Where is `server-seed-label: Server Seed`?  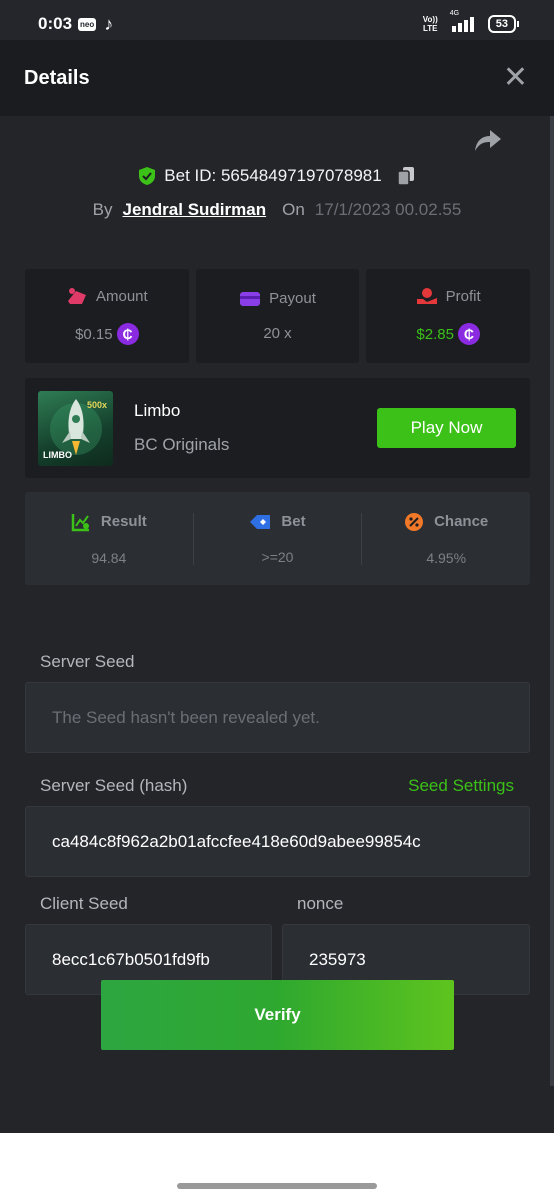 server-seed-label: Server Seed is located at coordinates (87, 661).